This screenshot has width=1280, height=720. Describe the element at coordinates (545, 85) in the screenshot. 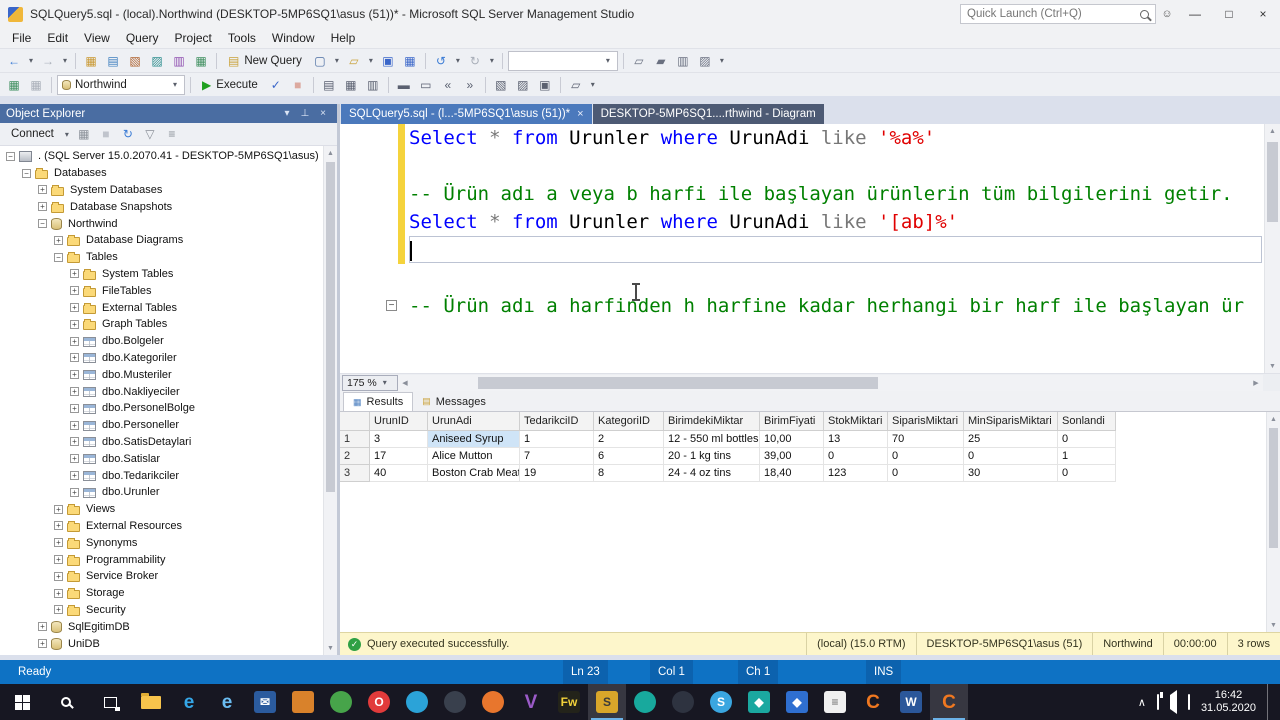

I see `query-options-icon: ▣` at that location.